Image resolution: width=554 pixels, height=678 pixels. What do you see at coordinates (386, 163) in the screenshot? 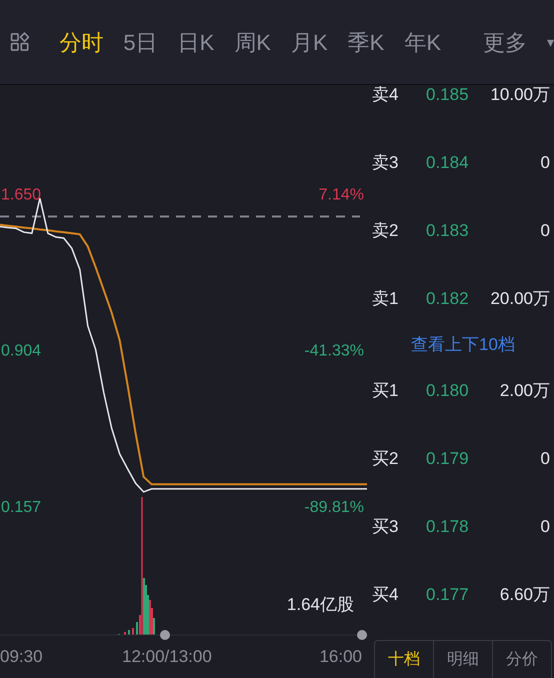
I see `level-label: 卖3` at bounding box center [386, 163].